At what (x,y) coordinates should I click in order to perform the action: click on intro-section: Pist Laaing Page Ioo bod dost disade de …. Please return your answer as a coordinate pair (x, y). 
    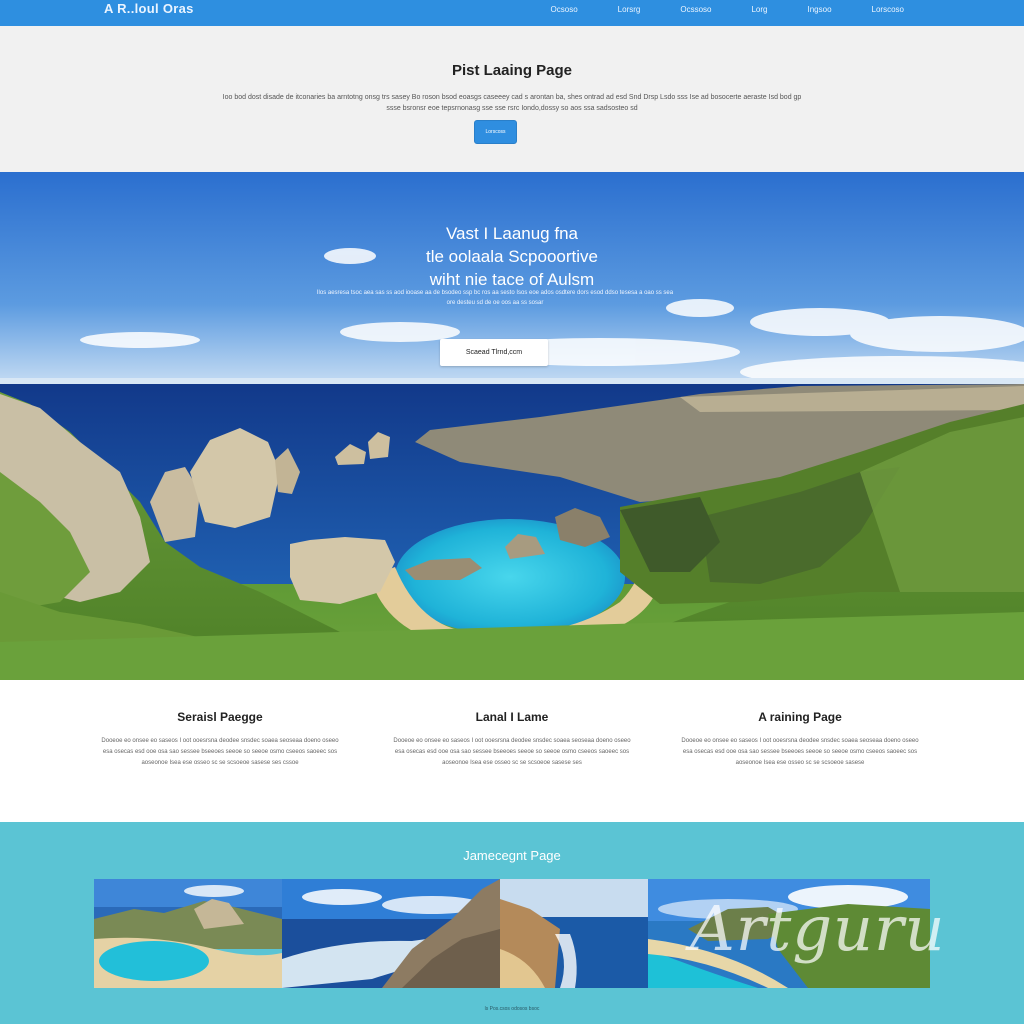
    Looking at the image, I should click on (512, 99).